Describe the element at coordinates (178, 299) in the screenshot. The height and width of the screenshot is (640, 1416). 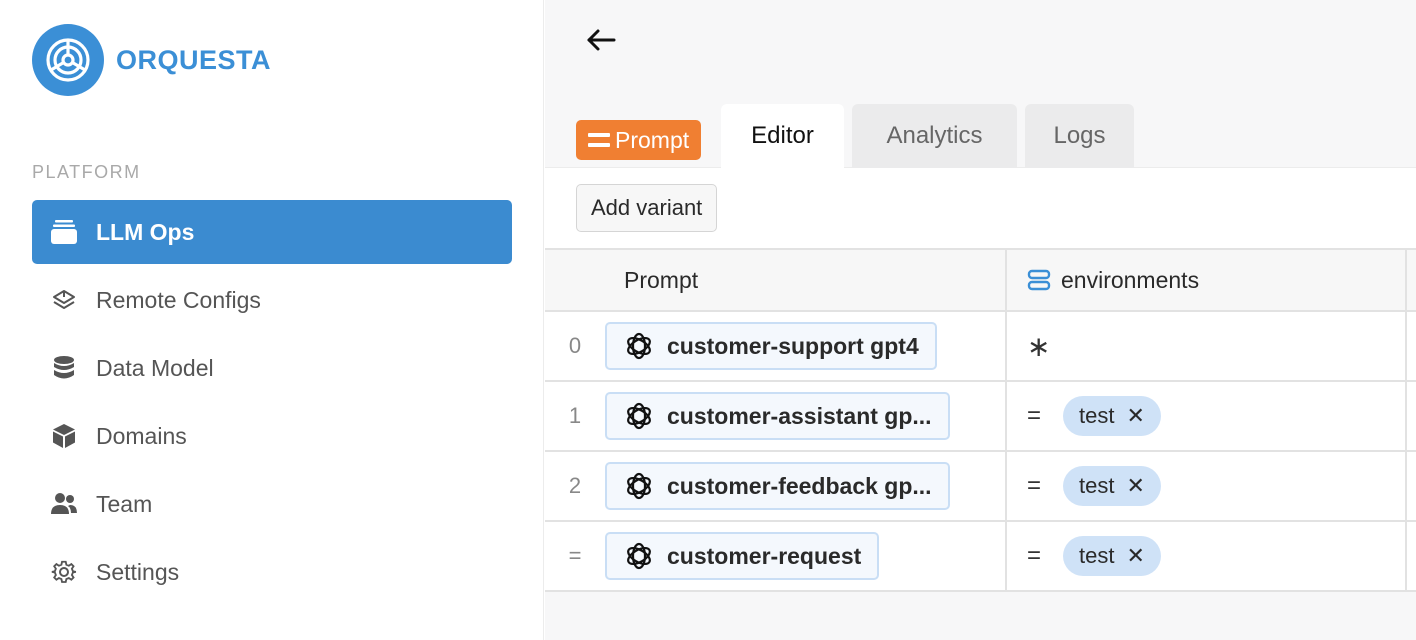
I see `sidebar-item-label: Remote Configs` at that location.